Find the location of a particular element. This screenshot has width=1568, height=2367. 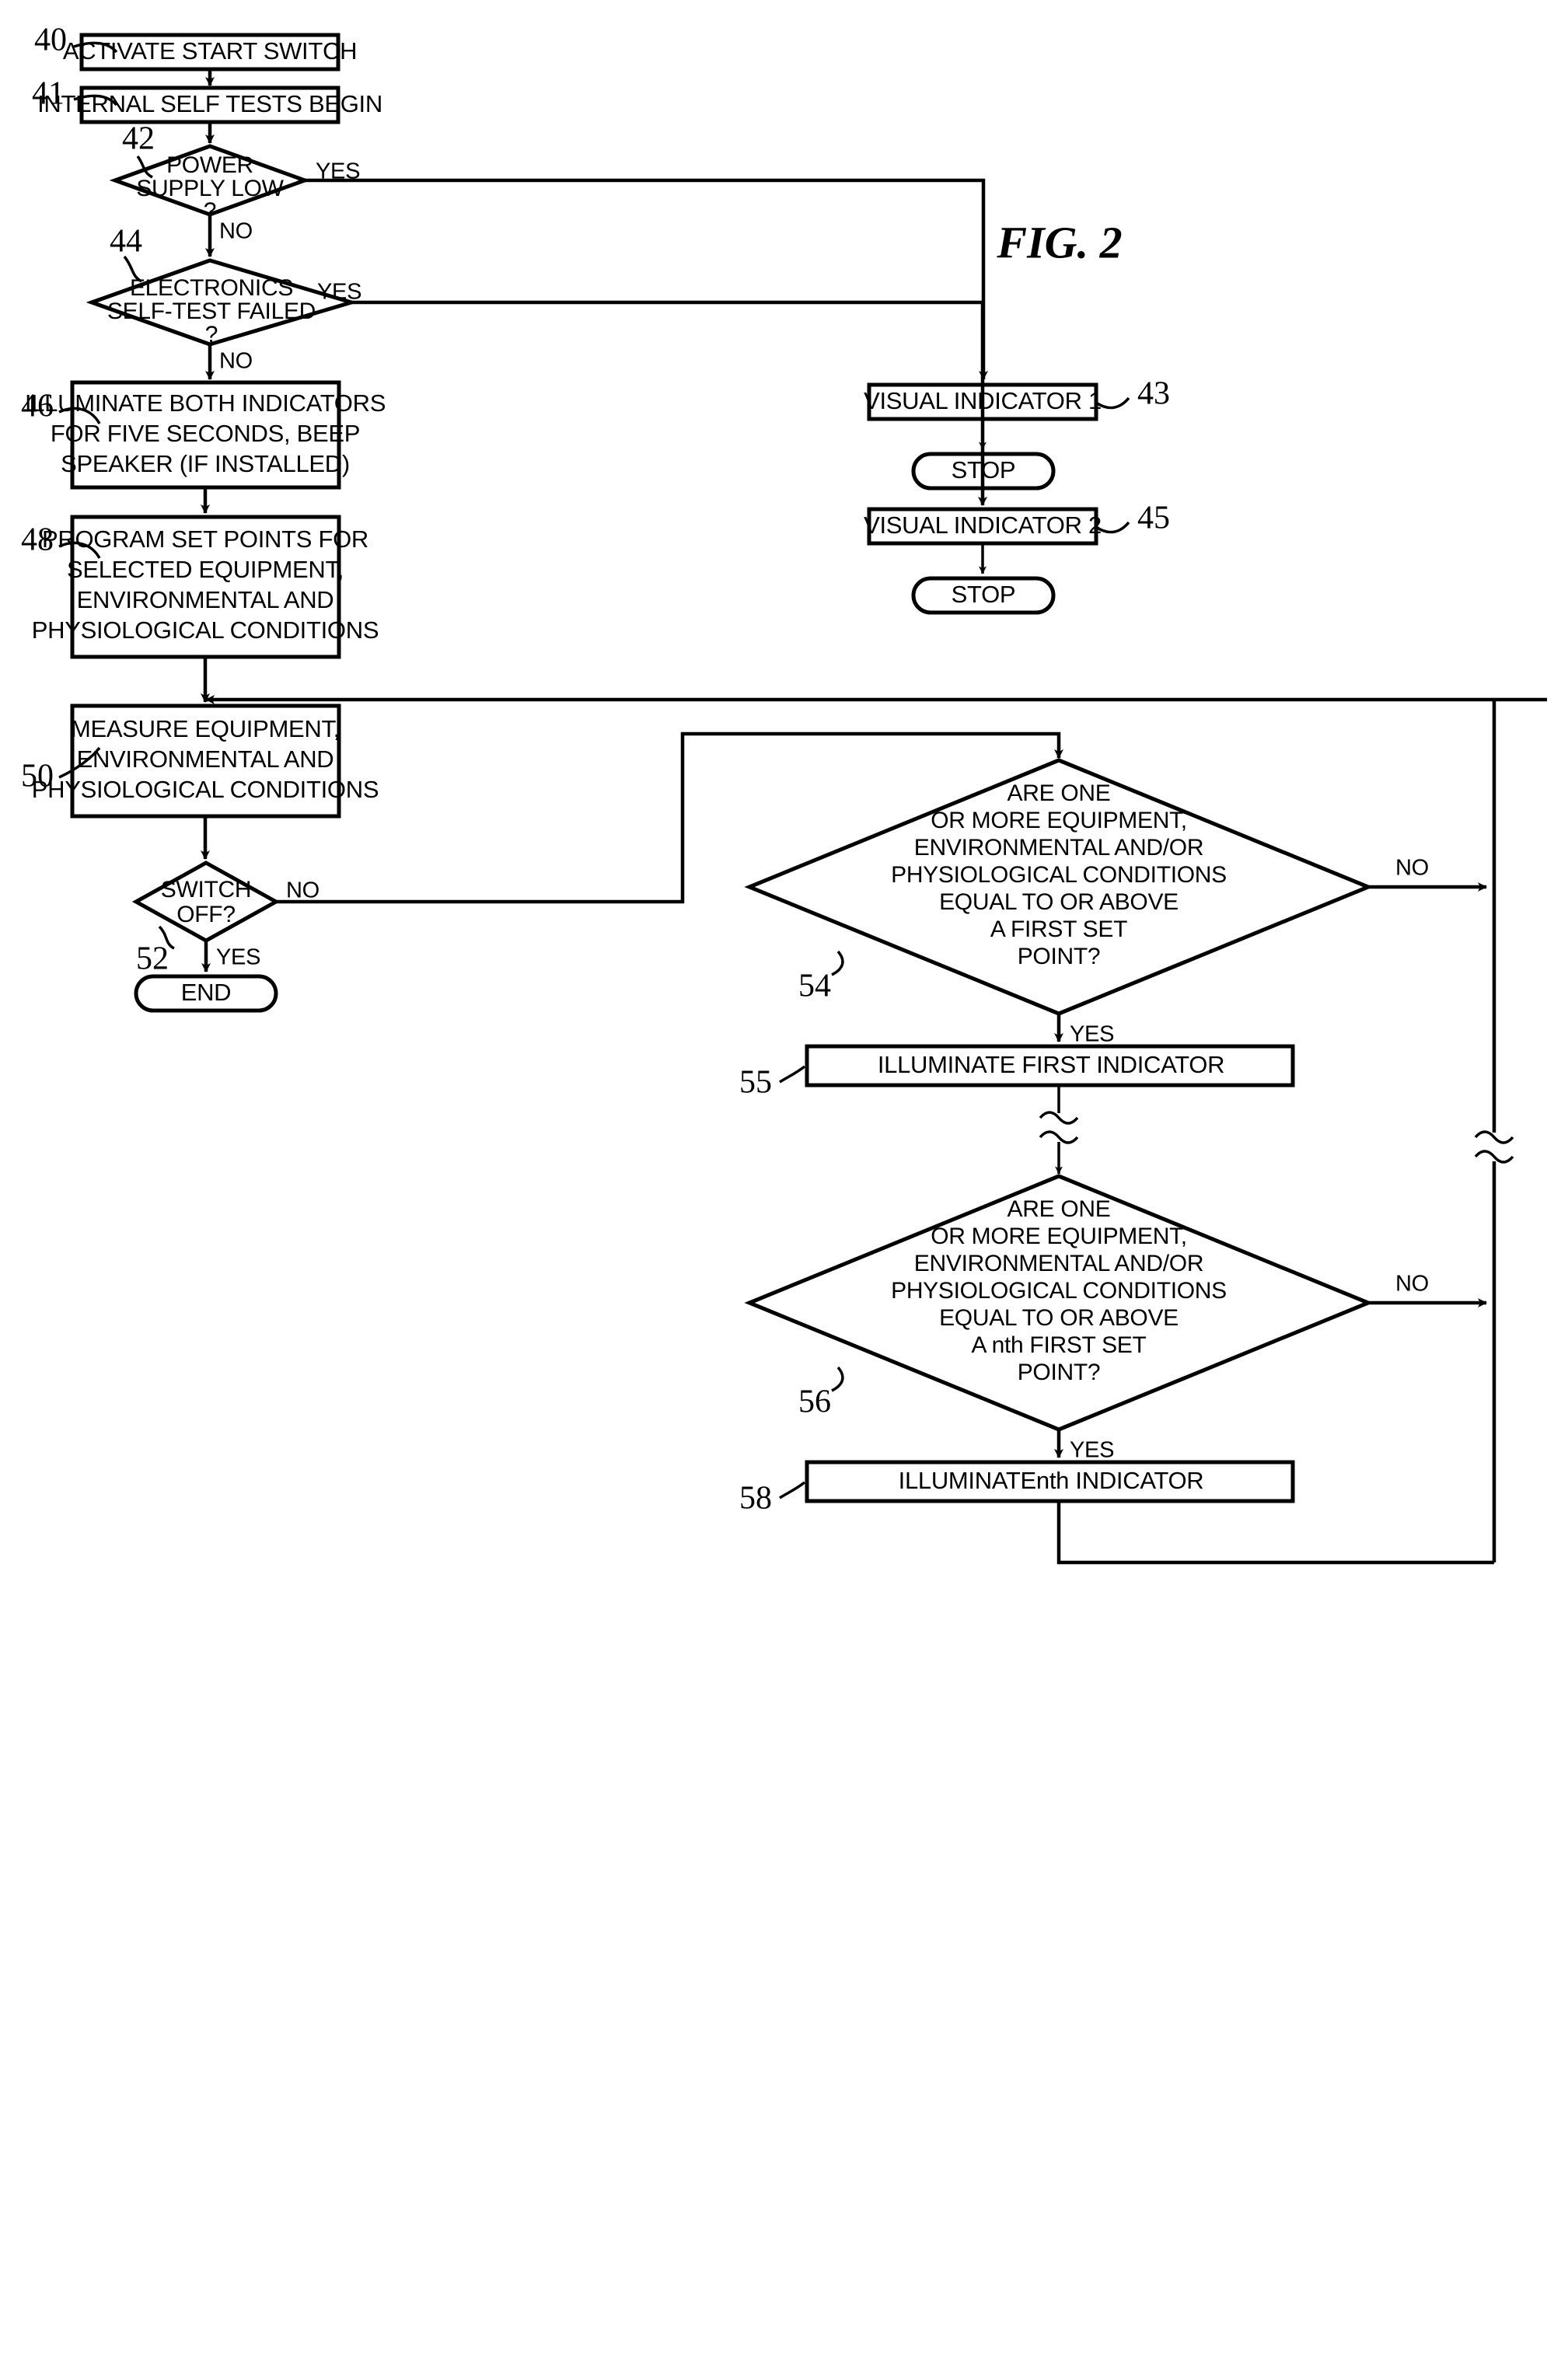

node-text: POWER is located at coordinates (209, 165).